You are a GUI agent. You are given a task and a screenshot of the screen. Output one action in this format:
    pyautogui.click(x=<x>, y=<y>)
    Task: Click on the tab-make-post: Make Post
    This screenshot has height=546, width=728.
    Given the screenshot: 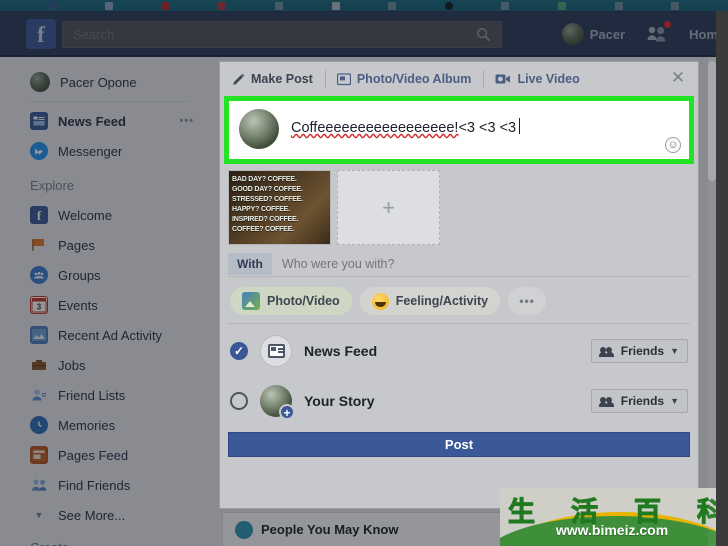 What is the action you would take?
    pyautogui.click(x=277, y=79)
    